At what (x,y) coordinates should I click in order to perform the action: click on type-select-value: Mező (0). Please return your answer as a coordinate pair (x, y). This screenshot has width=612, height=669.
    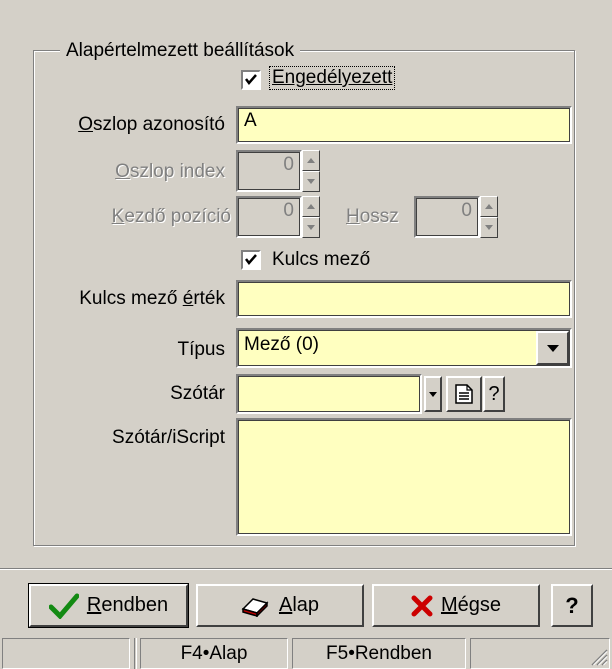
    Looking at the image, I should click on (281, 344).